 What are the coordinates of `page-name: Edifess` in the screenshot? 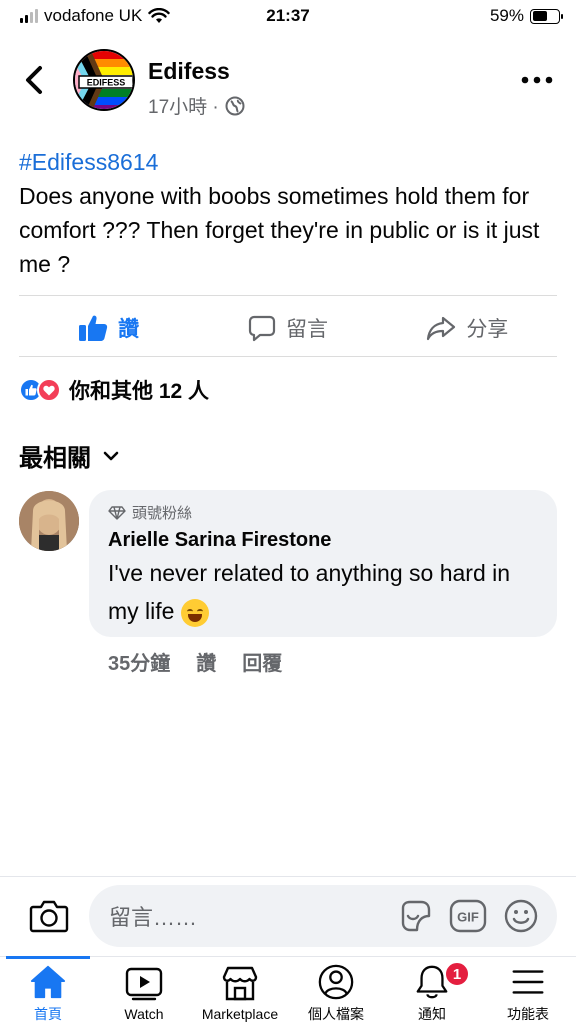 It's located at (189, 71).